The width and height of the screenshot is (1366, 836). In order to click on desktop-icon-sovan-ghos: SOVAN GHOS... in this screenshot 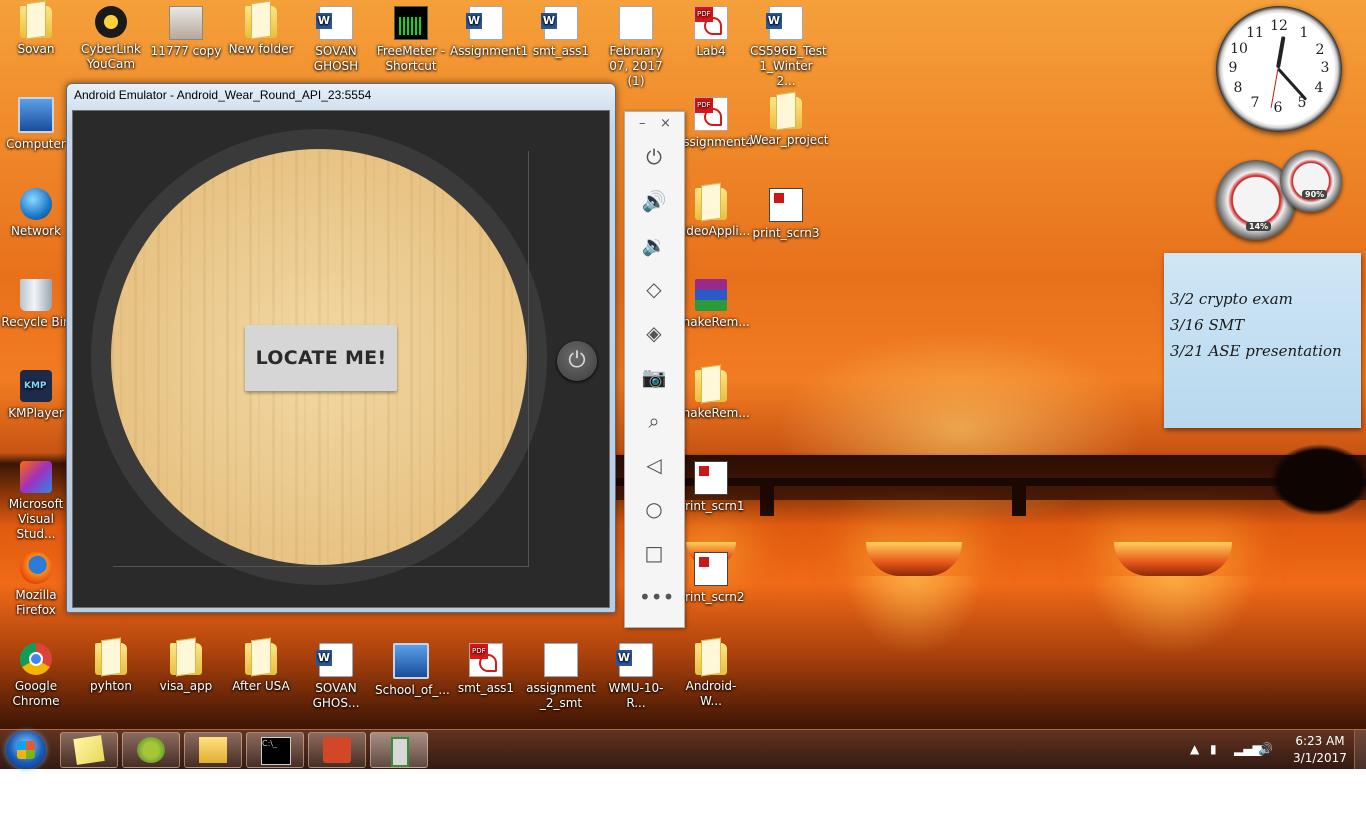, I will do `click(336, 674)`.